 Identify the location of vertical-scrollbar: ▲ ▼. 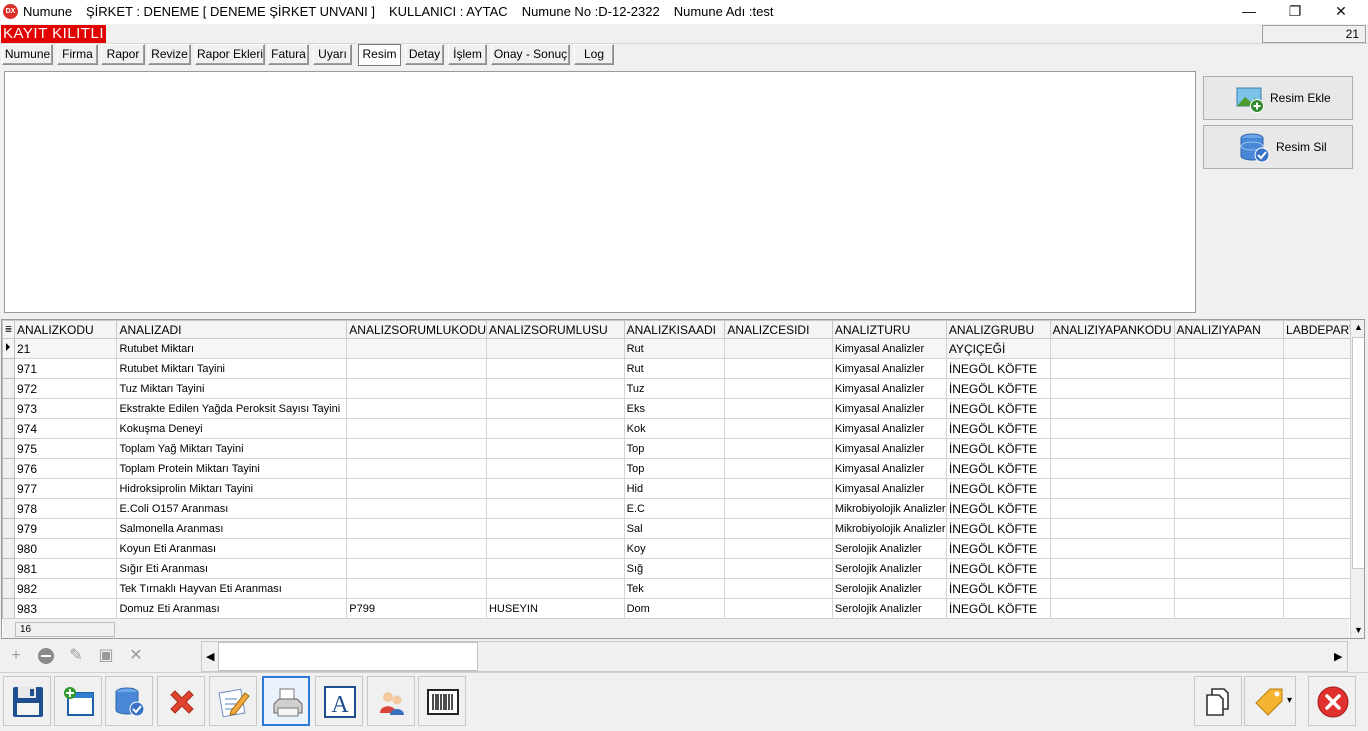
(1357, 479).